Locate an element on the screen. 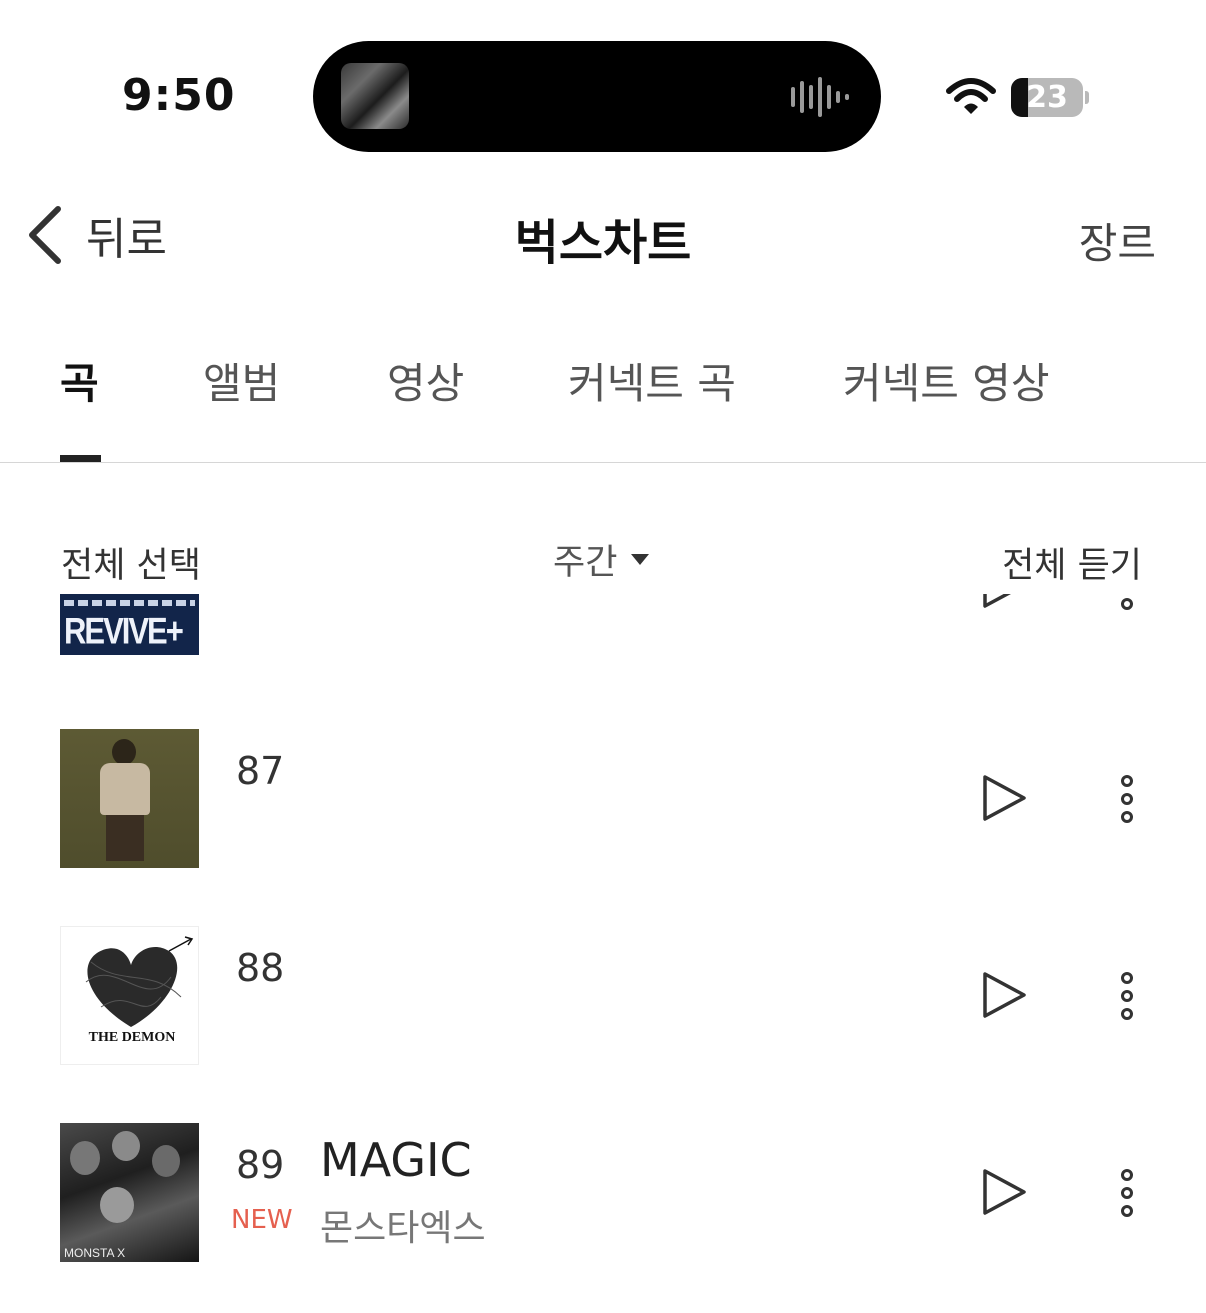 This screenshot has width=1206, height=1313. tab-divider is located at coordinates (603, 462).